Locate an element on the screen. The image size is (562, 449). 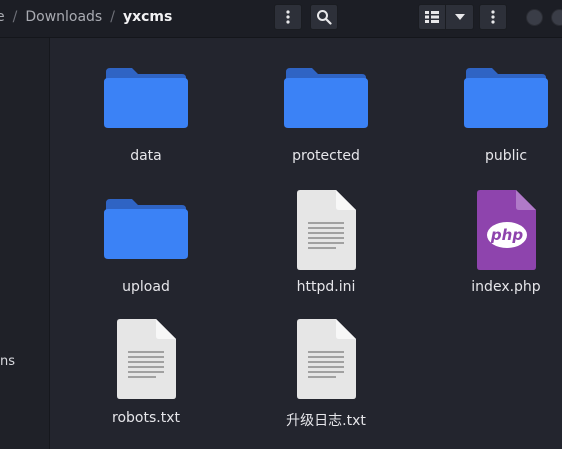
sidebar: ns is located at coordinates (25, 243).